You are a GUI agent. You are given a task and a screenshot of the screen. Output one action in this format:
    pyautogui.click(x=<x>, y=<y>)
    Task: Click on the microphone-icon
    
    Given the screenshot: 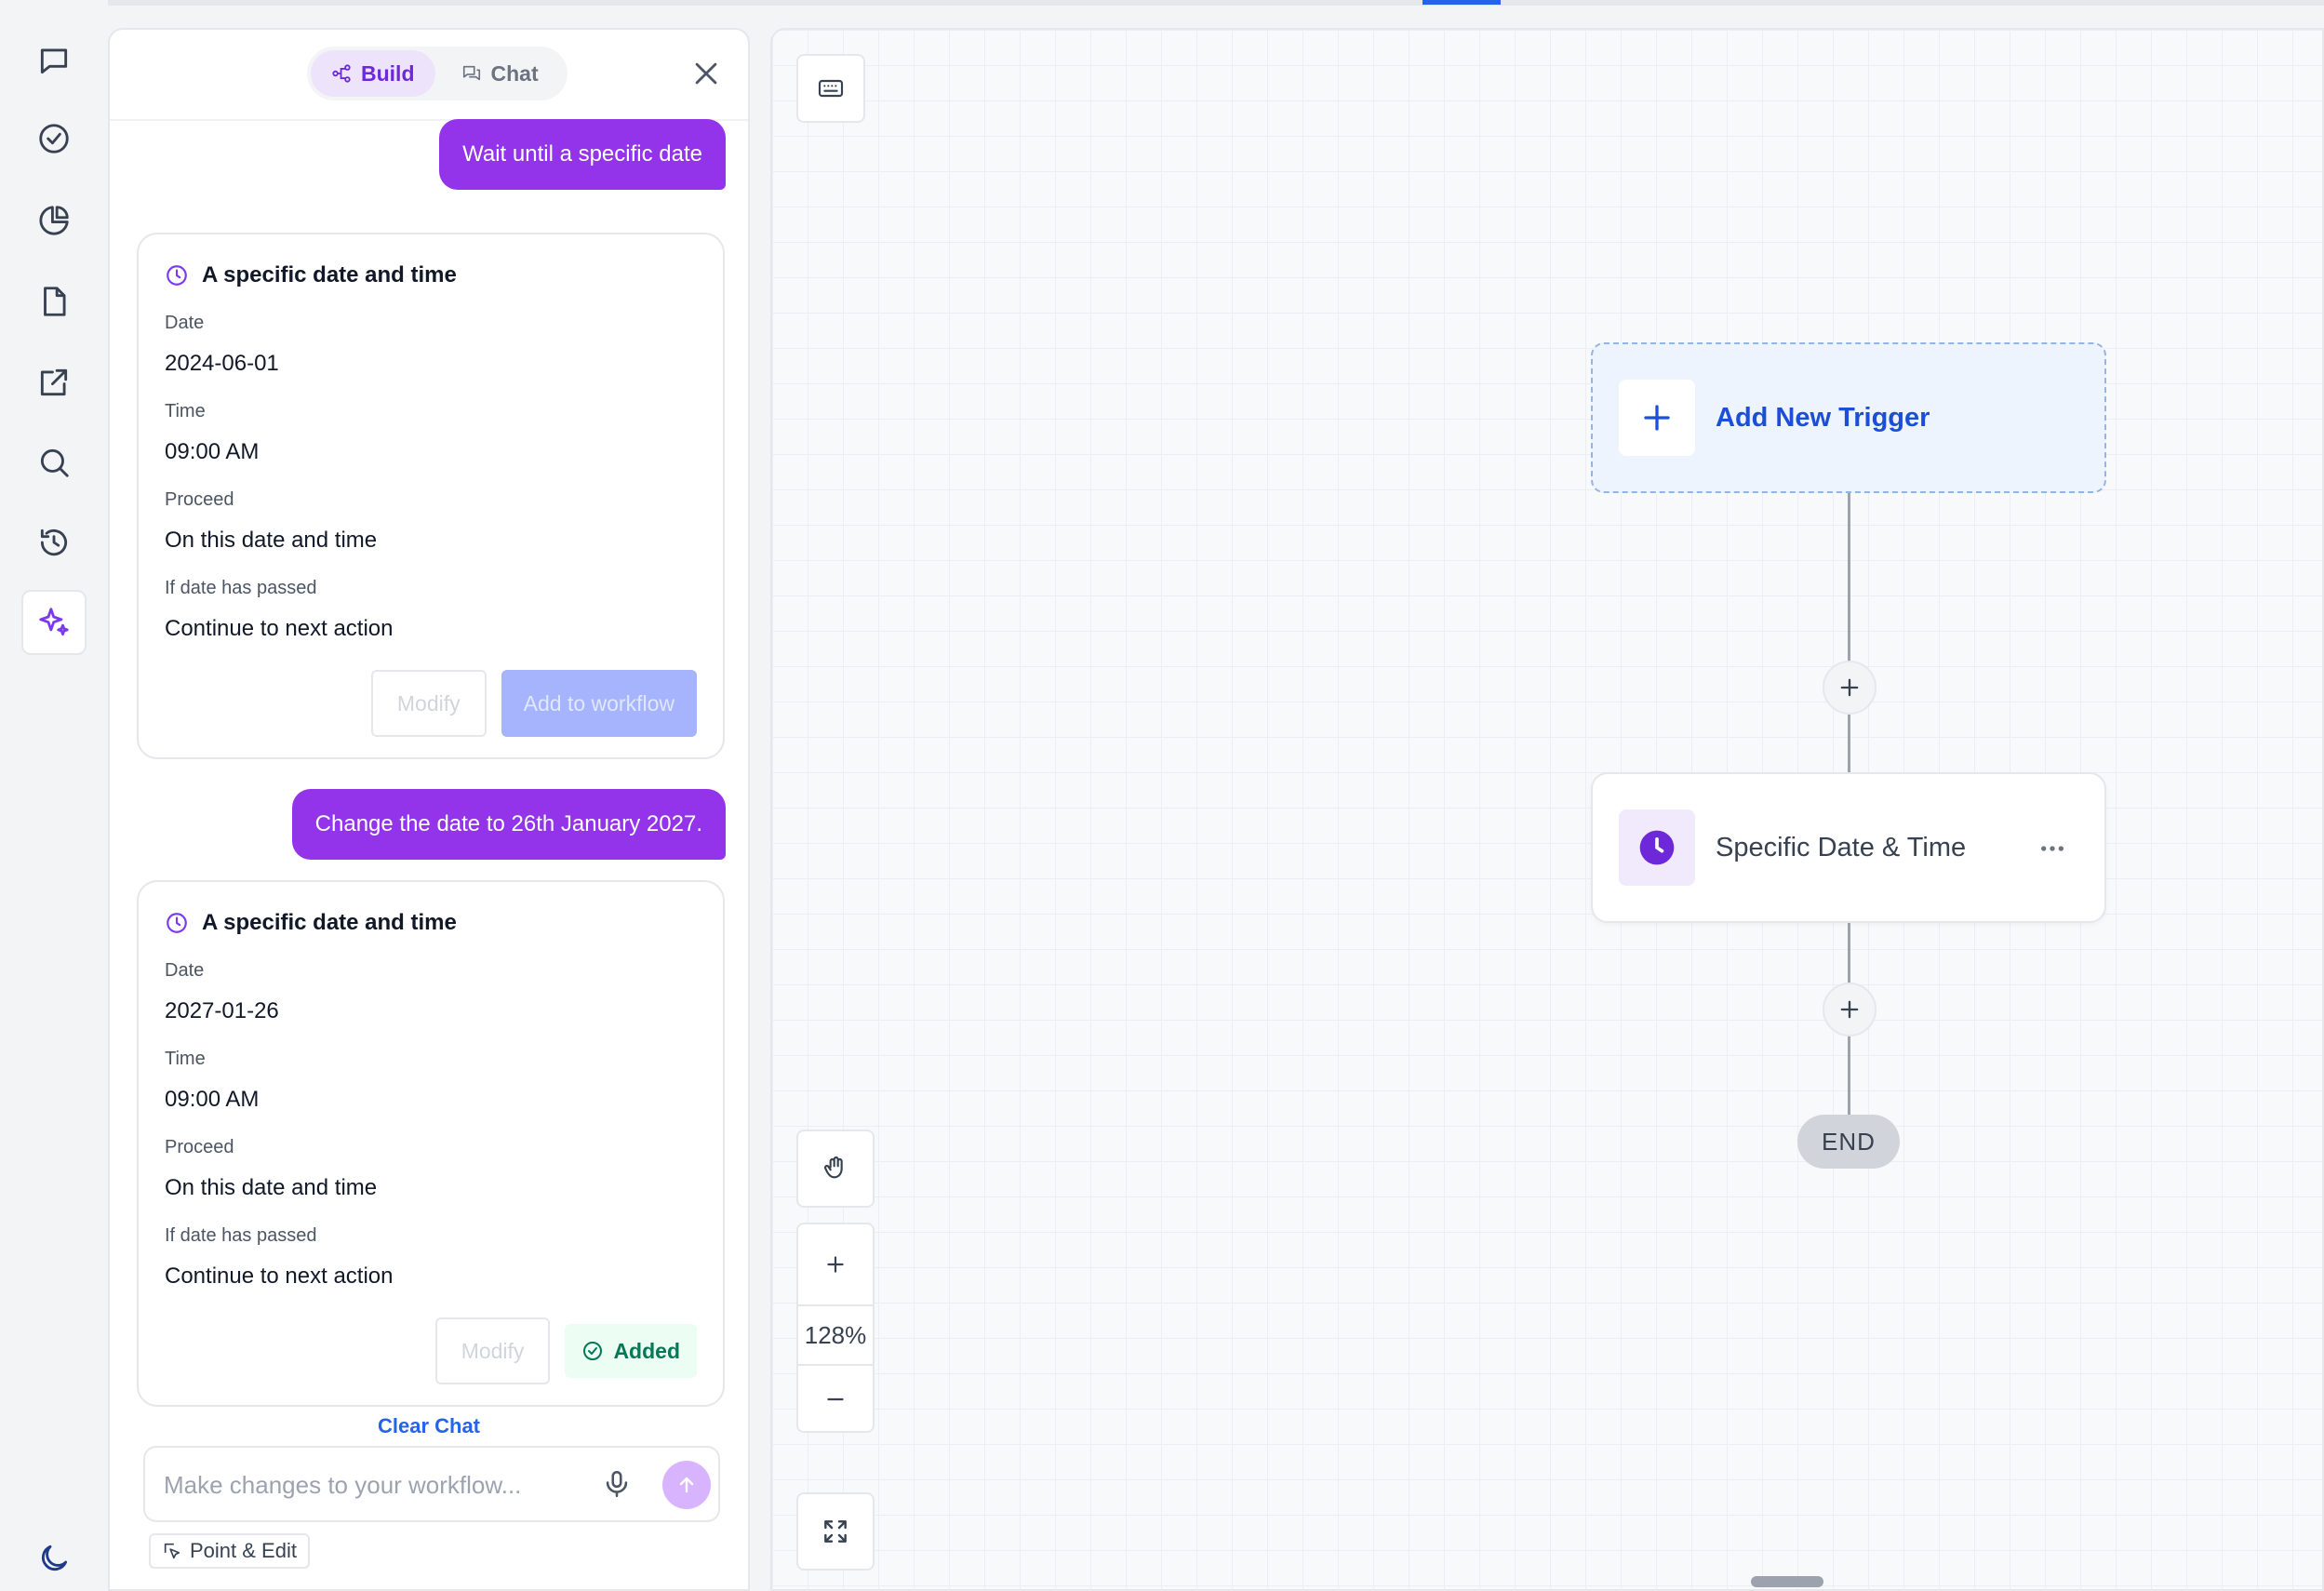 What is the action you would take?
    pyautogui.click(x=617, y=1484)
    